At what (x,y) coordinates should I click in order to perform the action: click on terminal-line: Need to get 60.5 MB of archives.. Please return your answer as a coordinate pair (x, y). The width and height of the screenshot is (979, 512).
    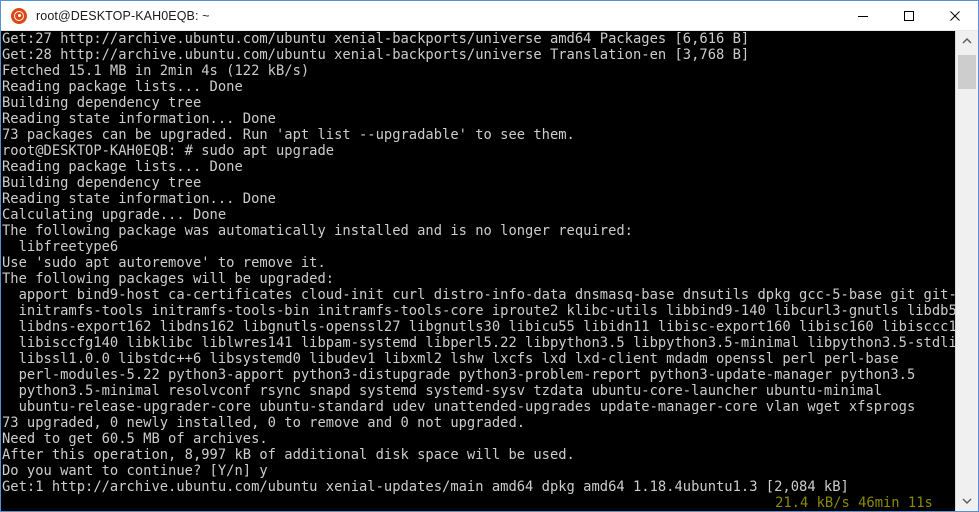
    Looking at the image, I should click on (135, 439).